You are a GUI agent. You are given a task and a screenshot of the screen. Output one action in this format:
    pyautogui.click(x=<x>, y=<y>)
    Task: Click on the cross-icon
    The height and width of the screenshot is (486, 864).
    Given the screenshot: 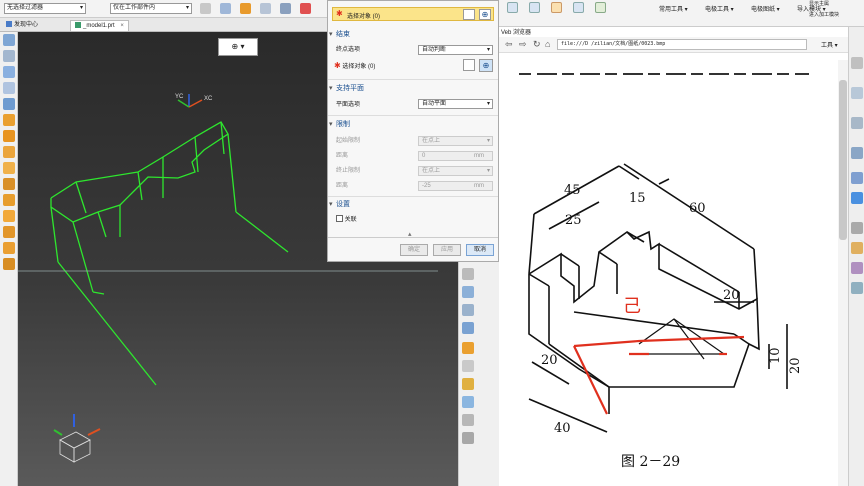 What is the action you would take?
    pyautogui.click(x=578, y=7)
    